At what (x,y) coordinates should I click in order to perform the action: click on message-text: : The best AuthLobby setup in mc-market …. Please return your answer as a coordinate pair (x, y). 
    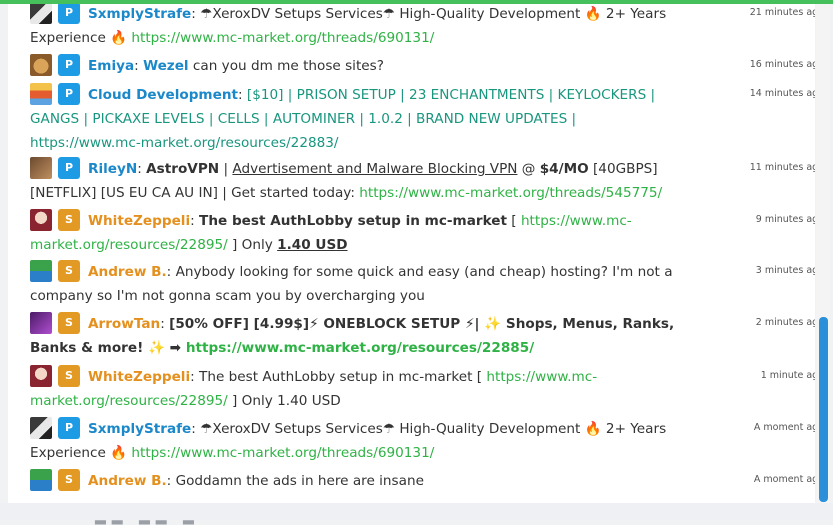
    Looking at the image, I should click on (338, 377).